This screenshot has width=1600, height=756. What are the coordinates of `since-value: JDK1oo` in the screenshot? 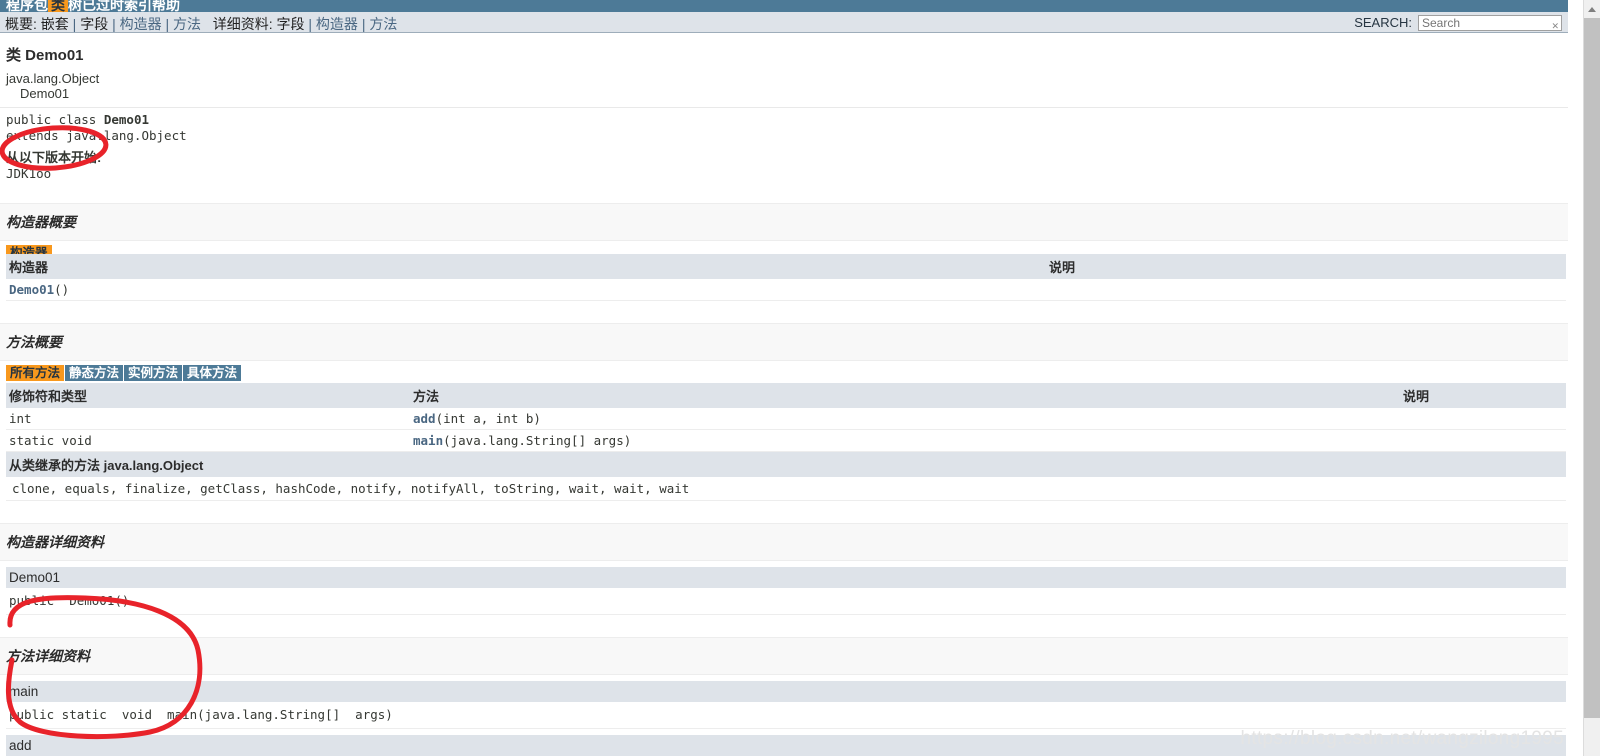 It's located at (29, 173).